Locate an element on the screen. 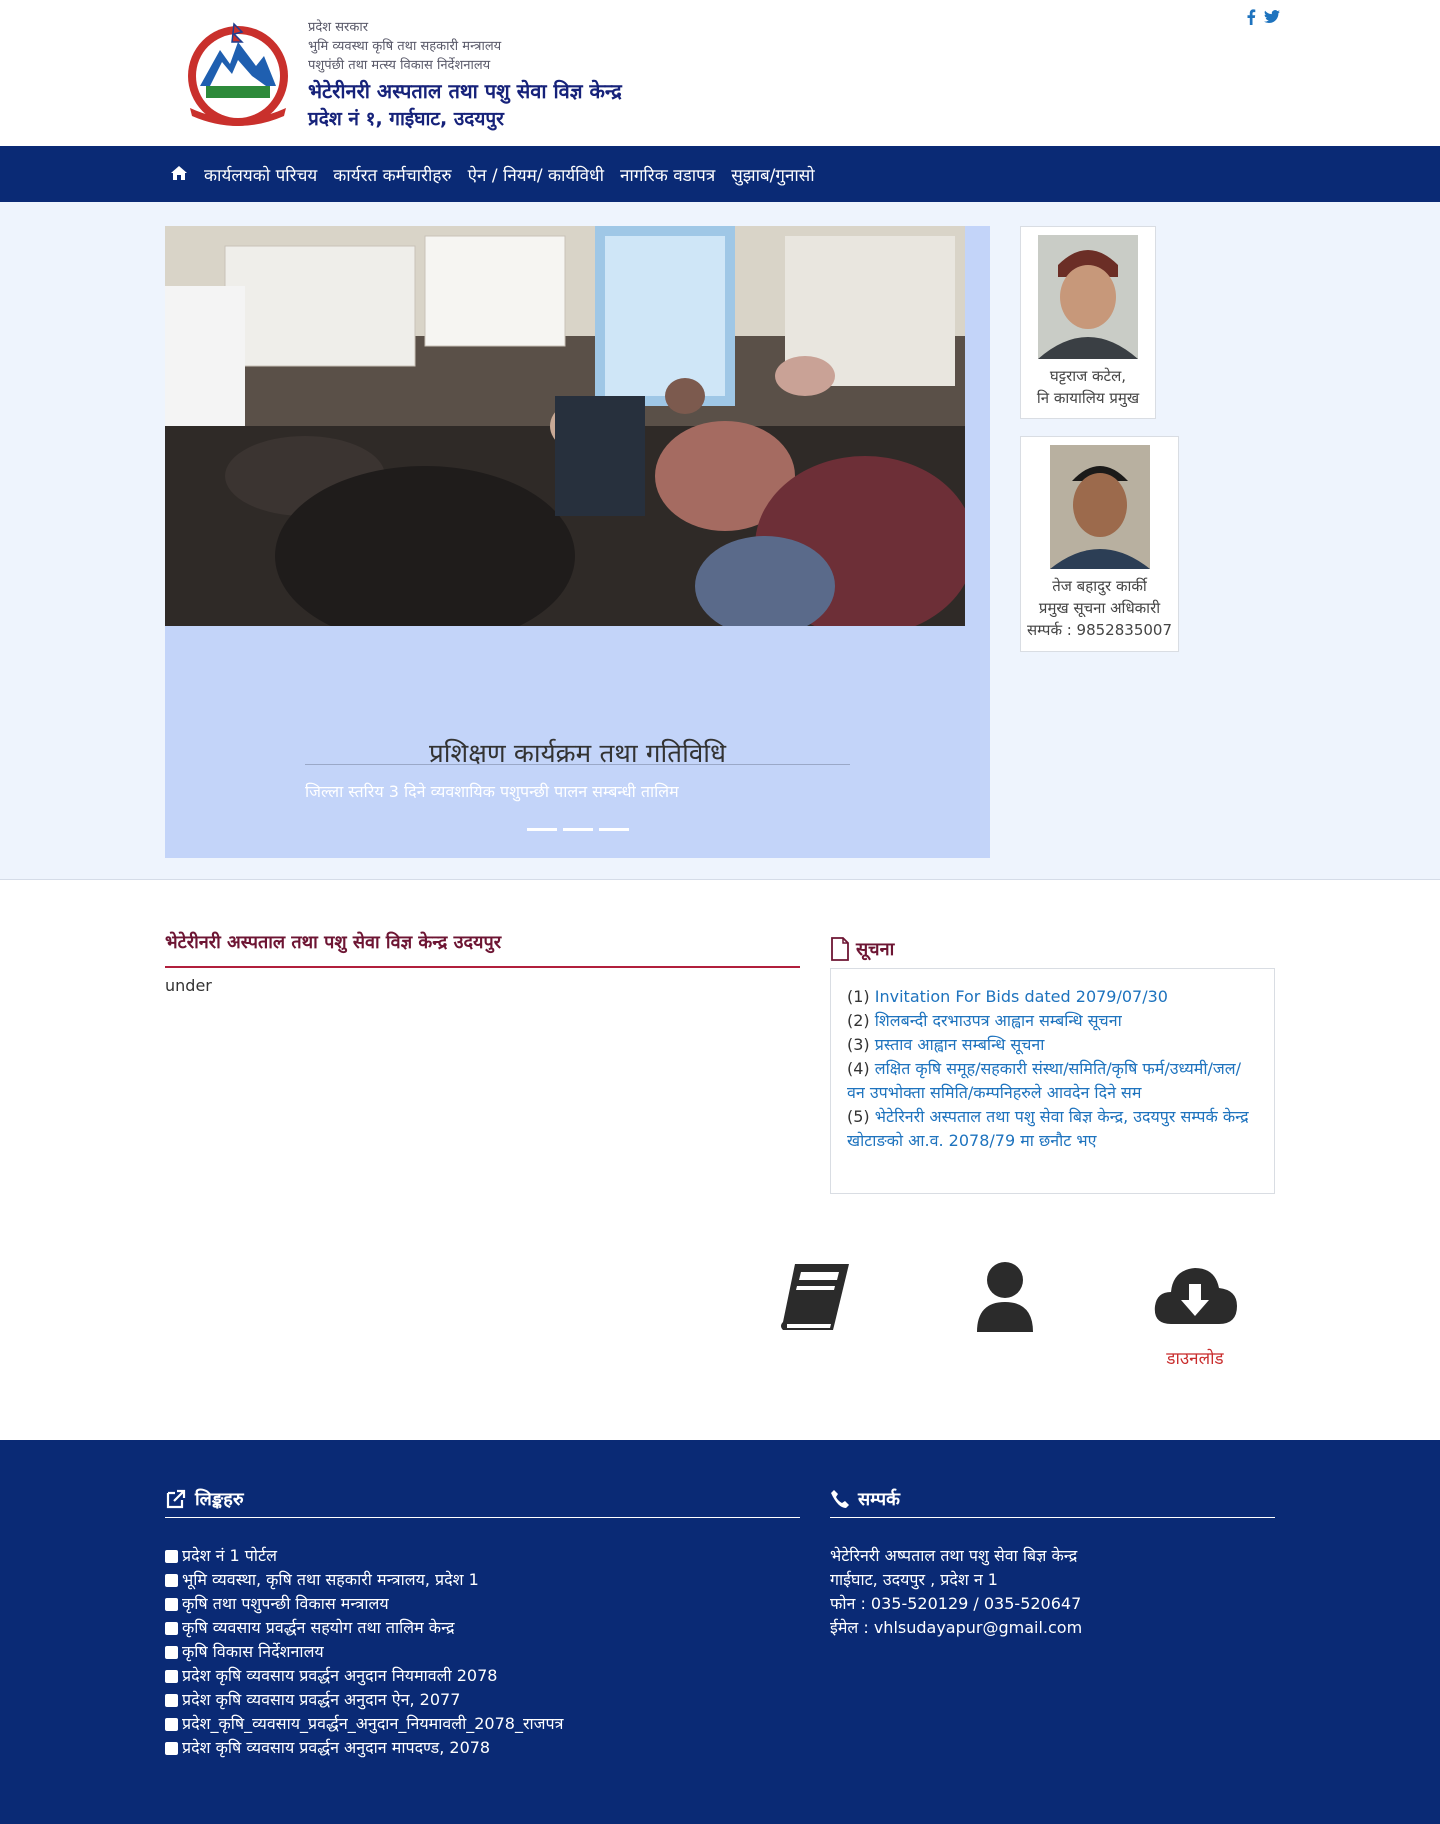  nav-item-citizen-charter: नागरिक वडापत्र is located at coordinates (667, 174).